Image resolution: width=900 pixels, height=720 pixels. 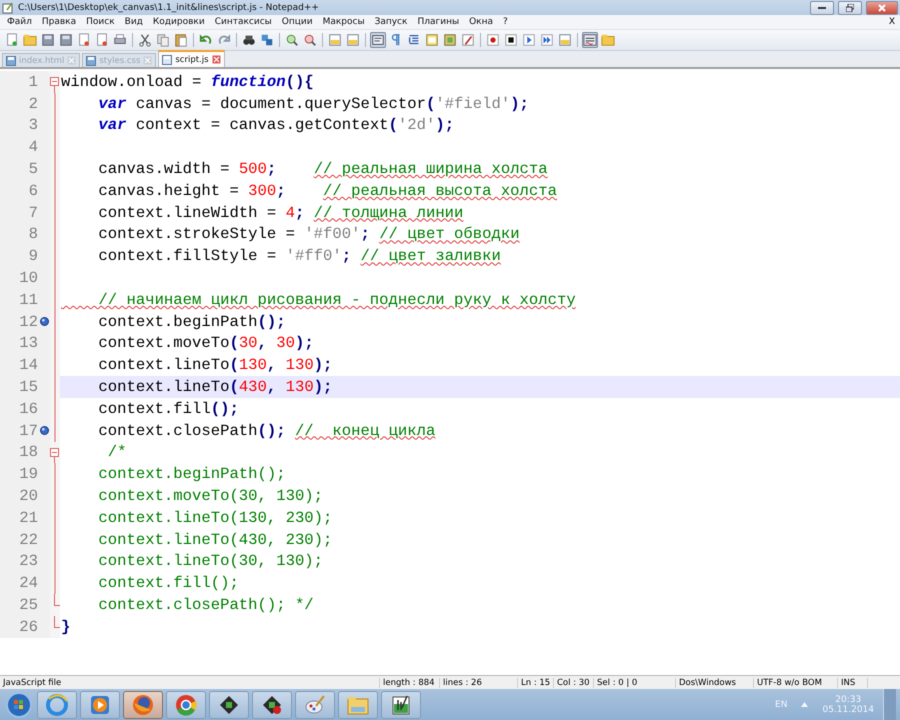 What do you see at coordinates (511, 40) in the screenshot?
I see `stop-icon` at bounding box center [511, 40].